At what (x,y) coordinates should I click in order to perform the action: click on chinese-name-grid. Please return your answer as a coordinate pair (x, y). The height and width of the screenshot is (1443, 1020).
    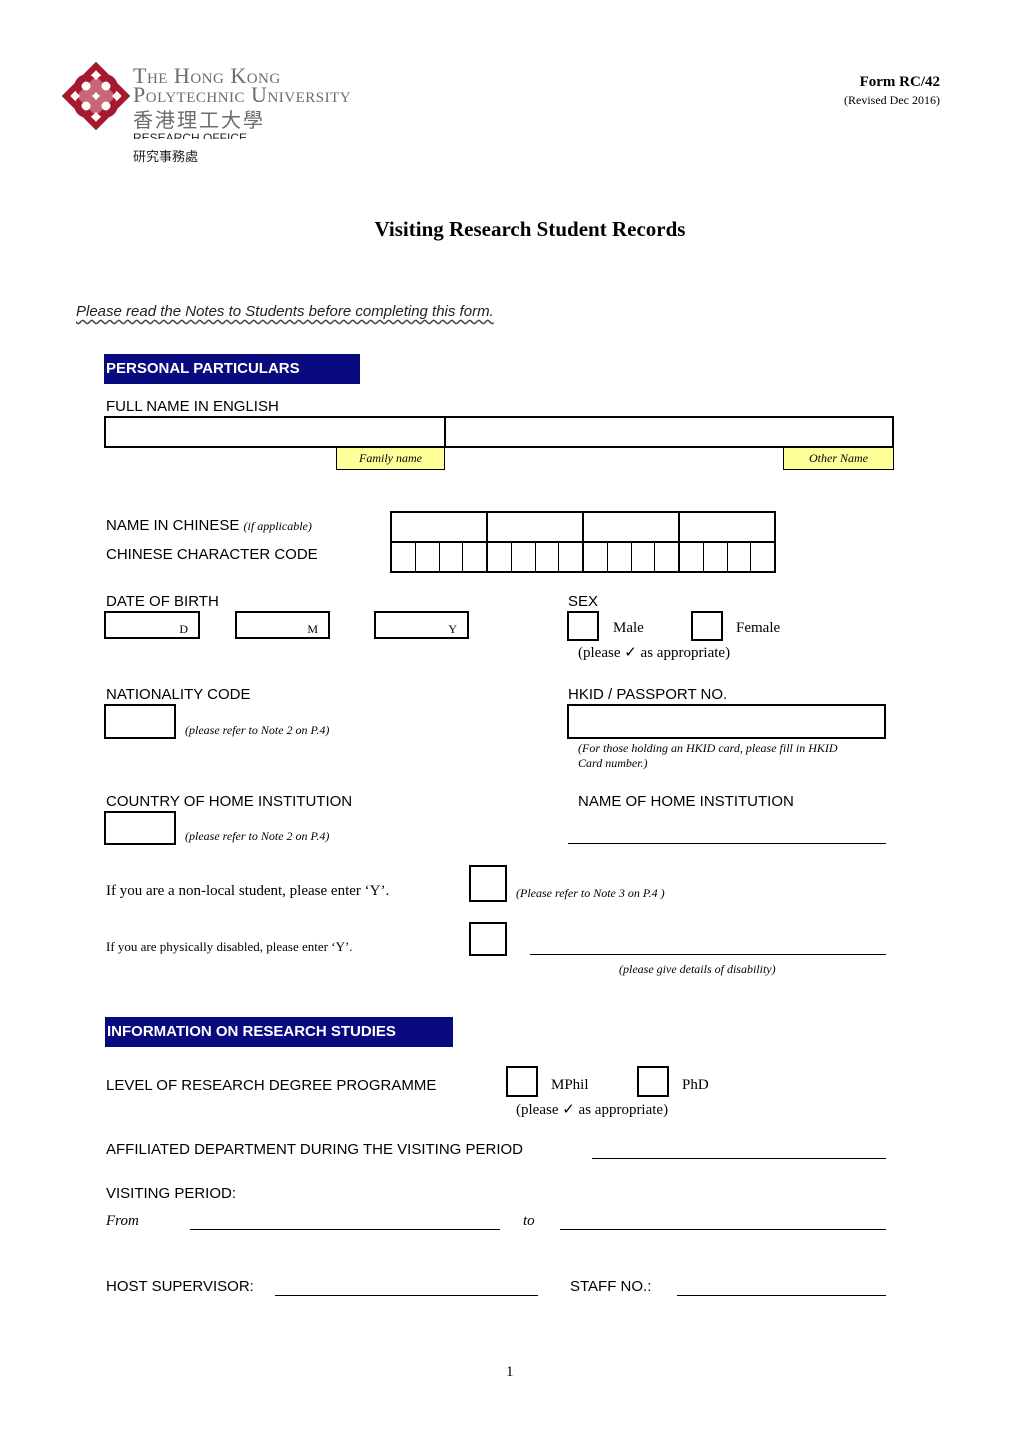
    Looking at the image, I should click on (583, 542).